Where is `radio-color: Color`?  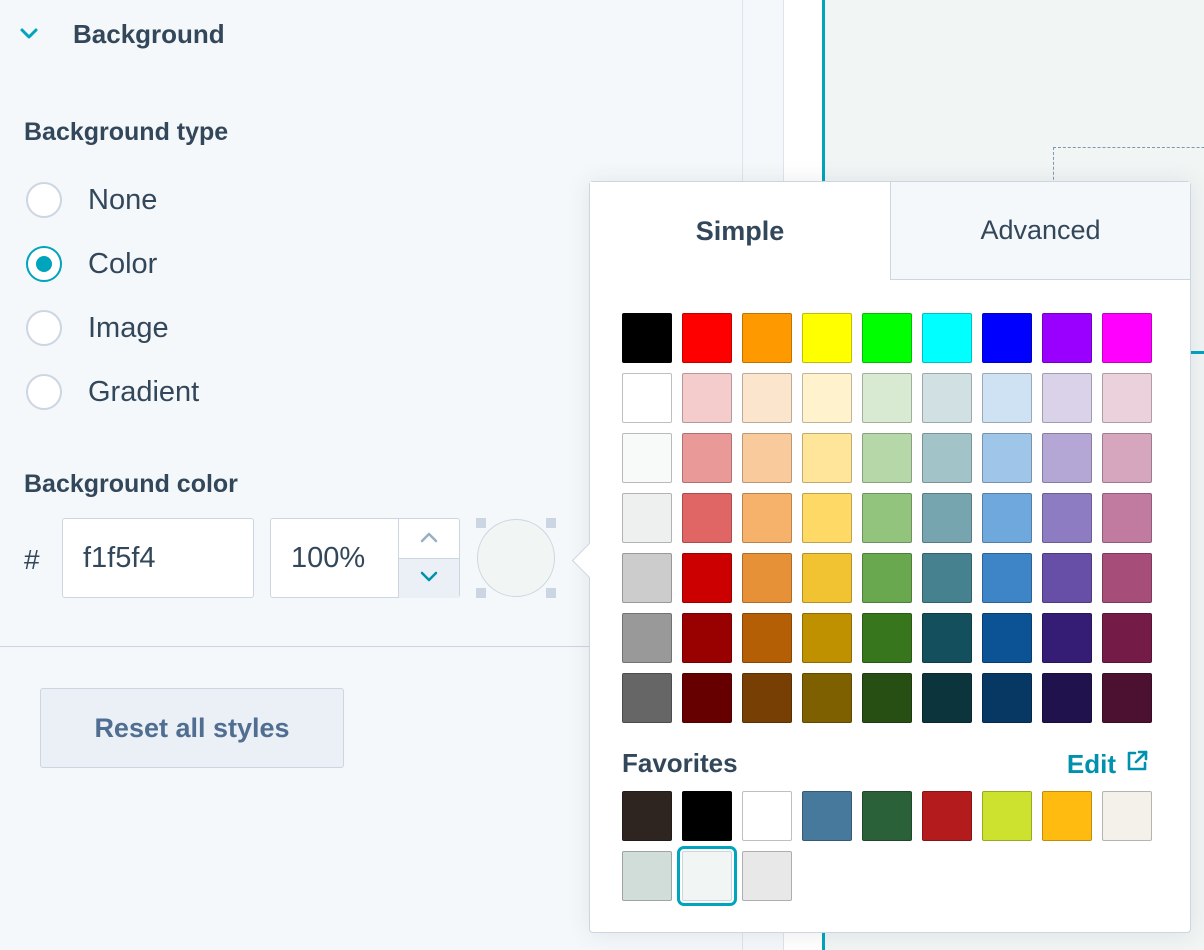 radio-color: Color is located at coordinates (91, 264).